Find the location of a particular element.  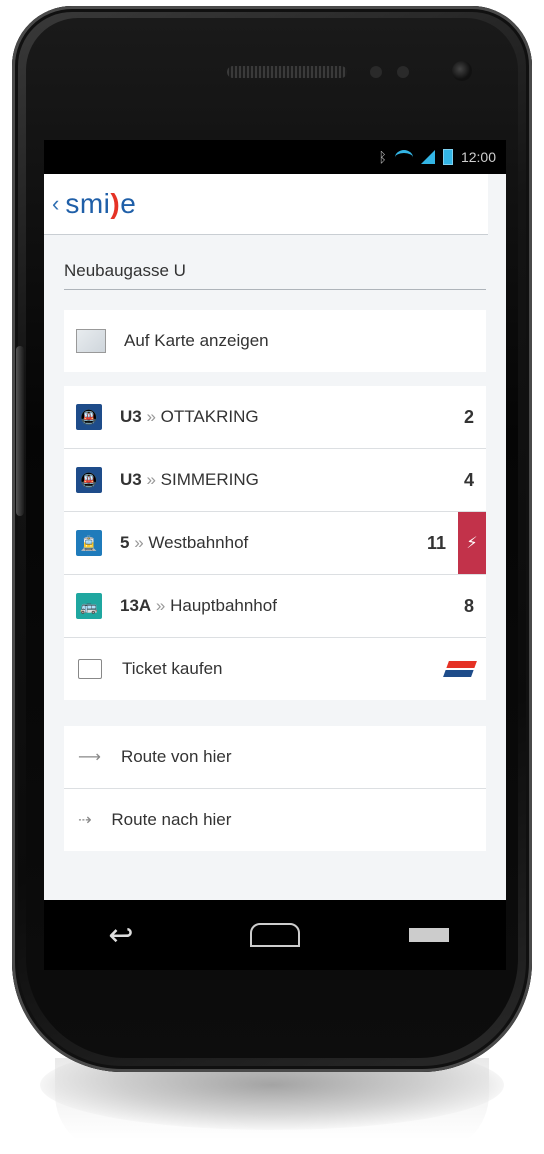

minutes: 8 is located at coordinates (468, 605).